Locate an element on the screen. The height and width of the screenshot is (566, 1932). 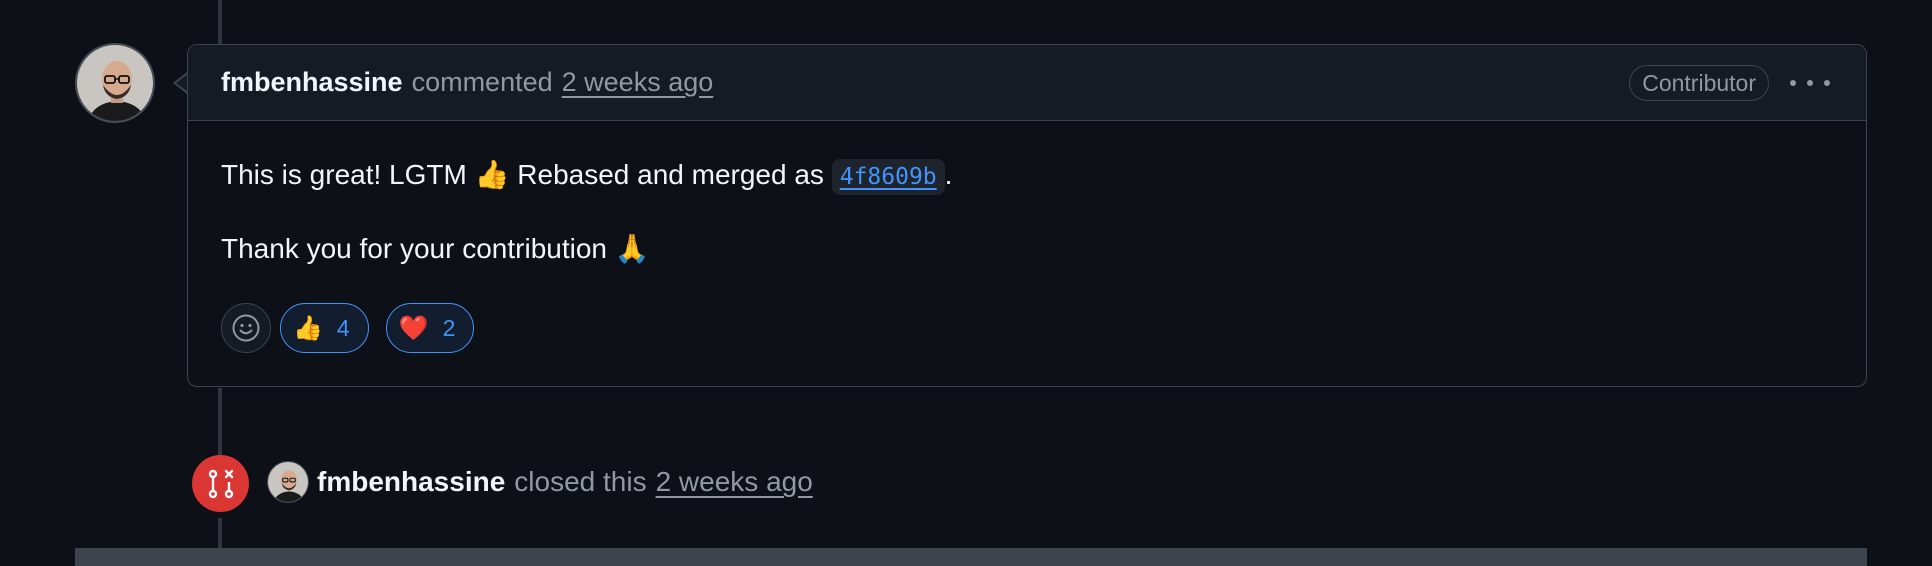
thumbs-up-icon: 👍 is located at coordinates (308, 328).